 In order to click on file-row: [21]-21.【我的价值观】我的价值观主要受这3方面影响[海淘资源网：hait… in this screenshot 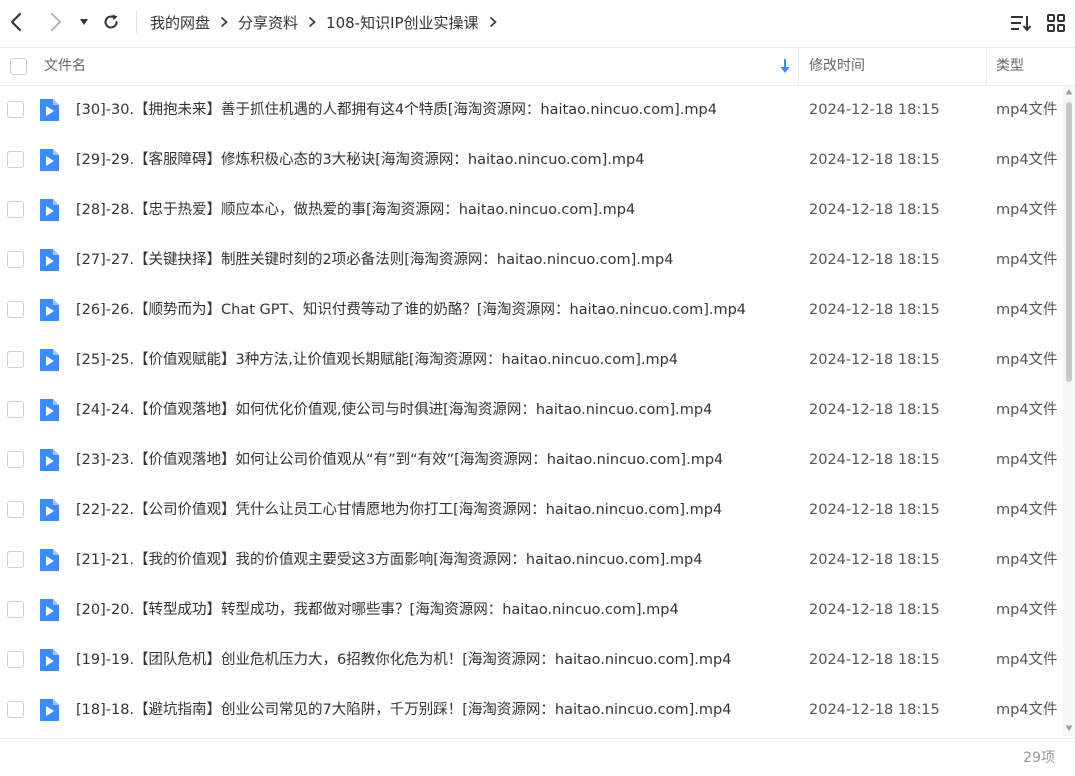, I will do `click(531, 561)`.